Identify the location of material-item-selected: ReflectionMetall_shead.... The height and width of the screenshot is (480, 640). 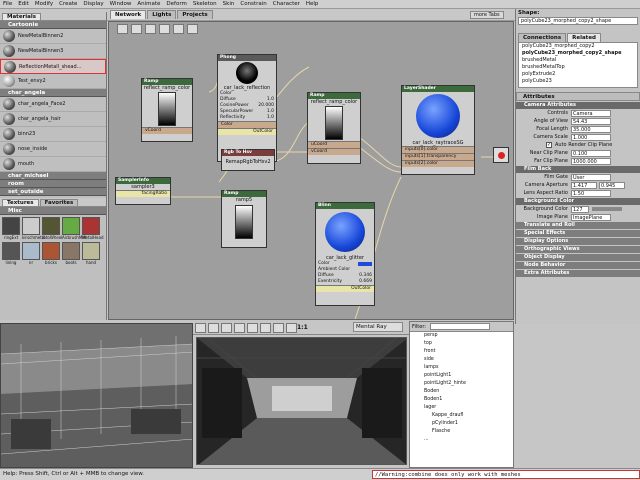
(53, 66).